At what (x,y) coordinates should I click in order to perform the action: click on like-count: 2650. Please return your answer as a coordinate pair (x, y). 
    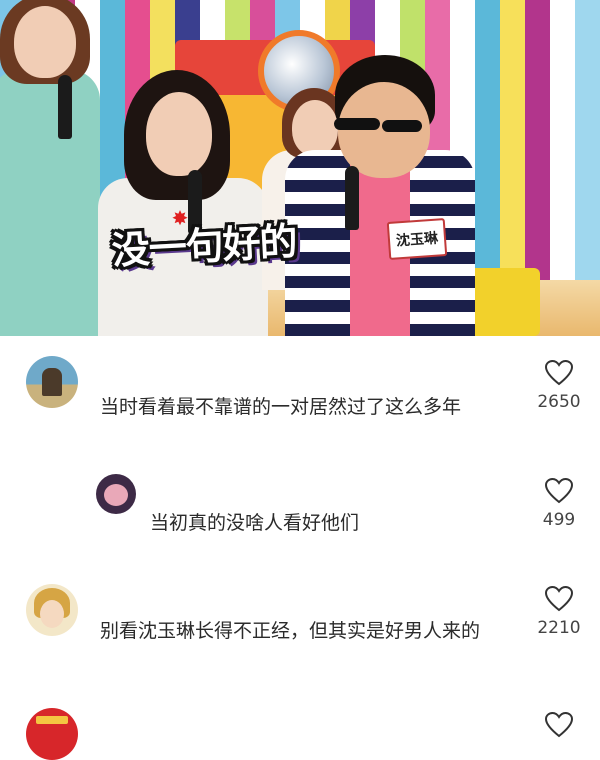
    Looking at the image, I should click on (559, 402).